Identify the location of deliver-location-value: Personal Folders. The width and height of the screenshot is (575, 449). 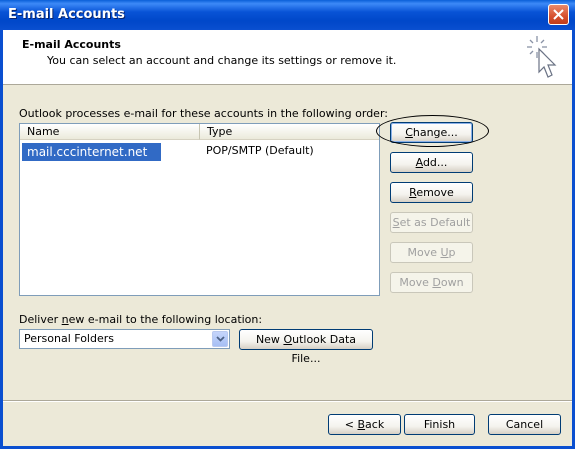
(69, 338).